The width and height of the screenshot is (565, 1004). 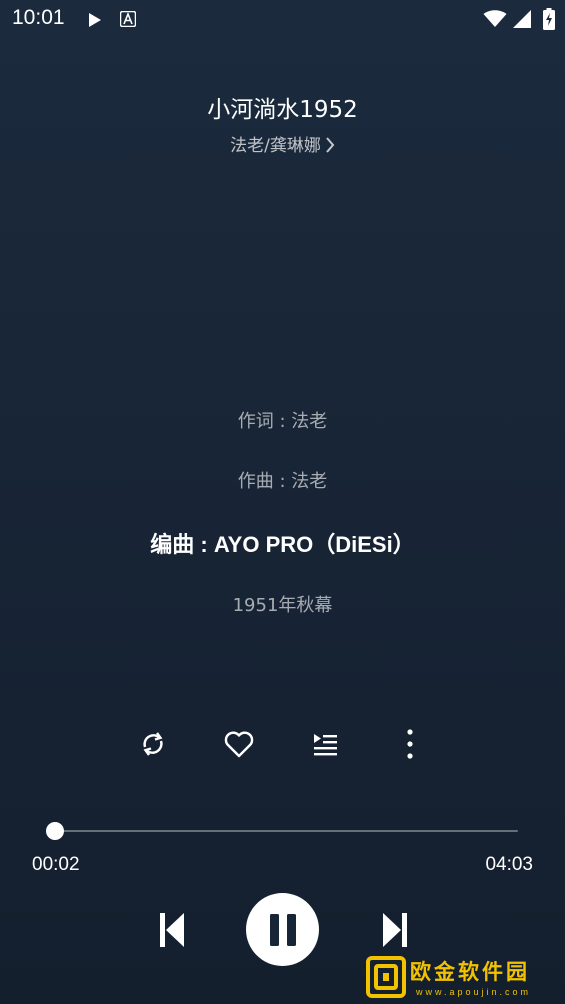 What do you see at coordinates (282, 481) in the screenshot?
I see `lyric-line: 作曲 : 法老` at bounding box center [282, 481].